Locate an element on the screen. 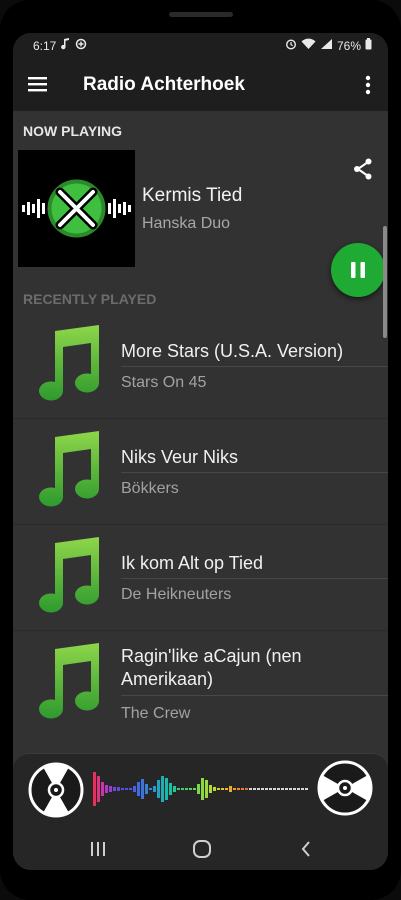 Image resolution: width=401 pixels, height=900 pixels. list-item: Niks Veur Niks Bökkers is located at coordinates (200, 472).